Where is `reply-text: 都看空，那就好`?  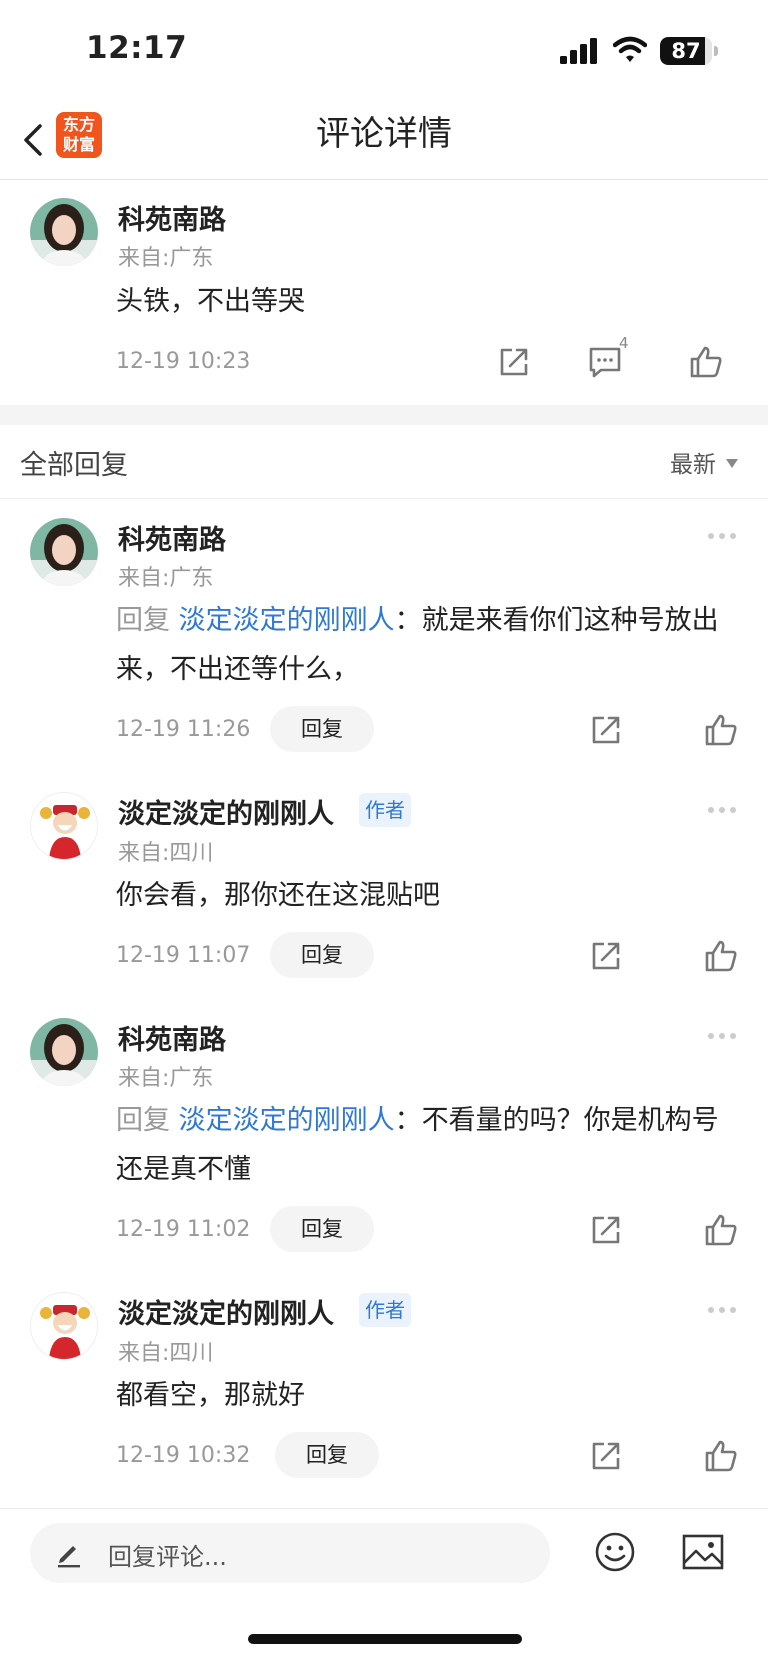
reply-text: 都看空，那就好 is located at coordinates (210, 1395).